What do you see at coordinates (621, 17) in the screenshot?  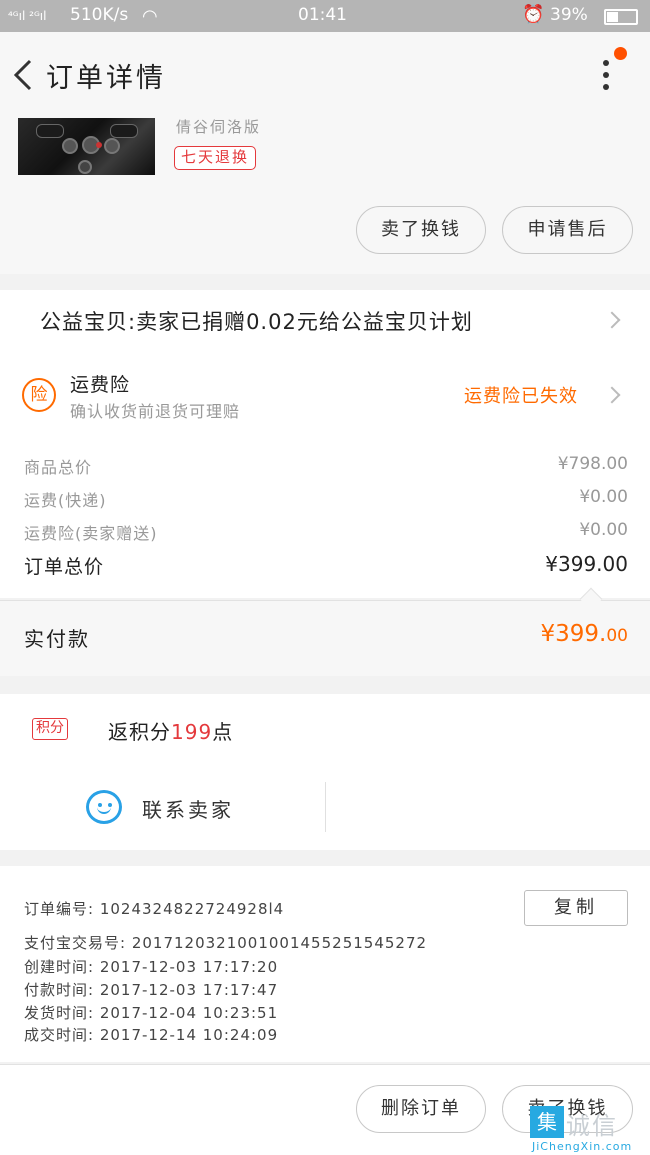 I see `battery-icon` at bounding box center [621, 17].